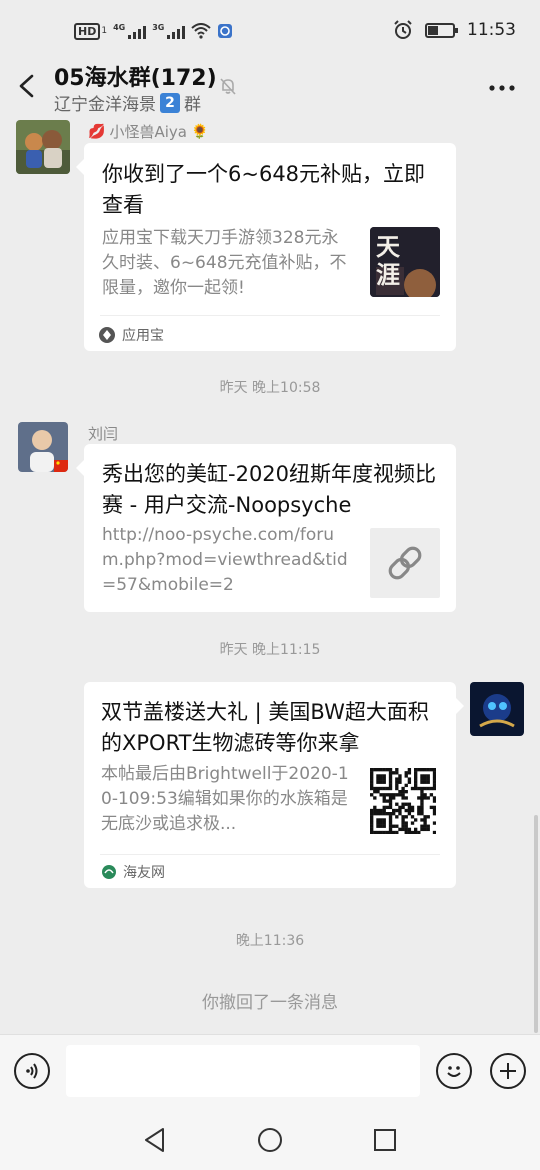 The height and width of the screenshot is (1170, 540). I want to click on timestamp: 昨天 晚上10:58, so click(270, 388).